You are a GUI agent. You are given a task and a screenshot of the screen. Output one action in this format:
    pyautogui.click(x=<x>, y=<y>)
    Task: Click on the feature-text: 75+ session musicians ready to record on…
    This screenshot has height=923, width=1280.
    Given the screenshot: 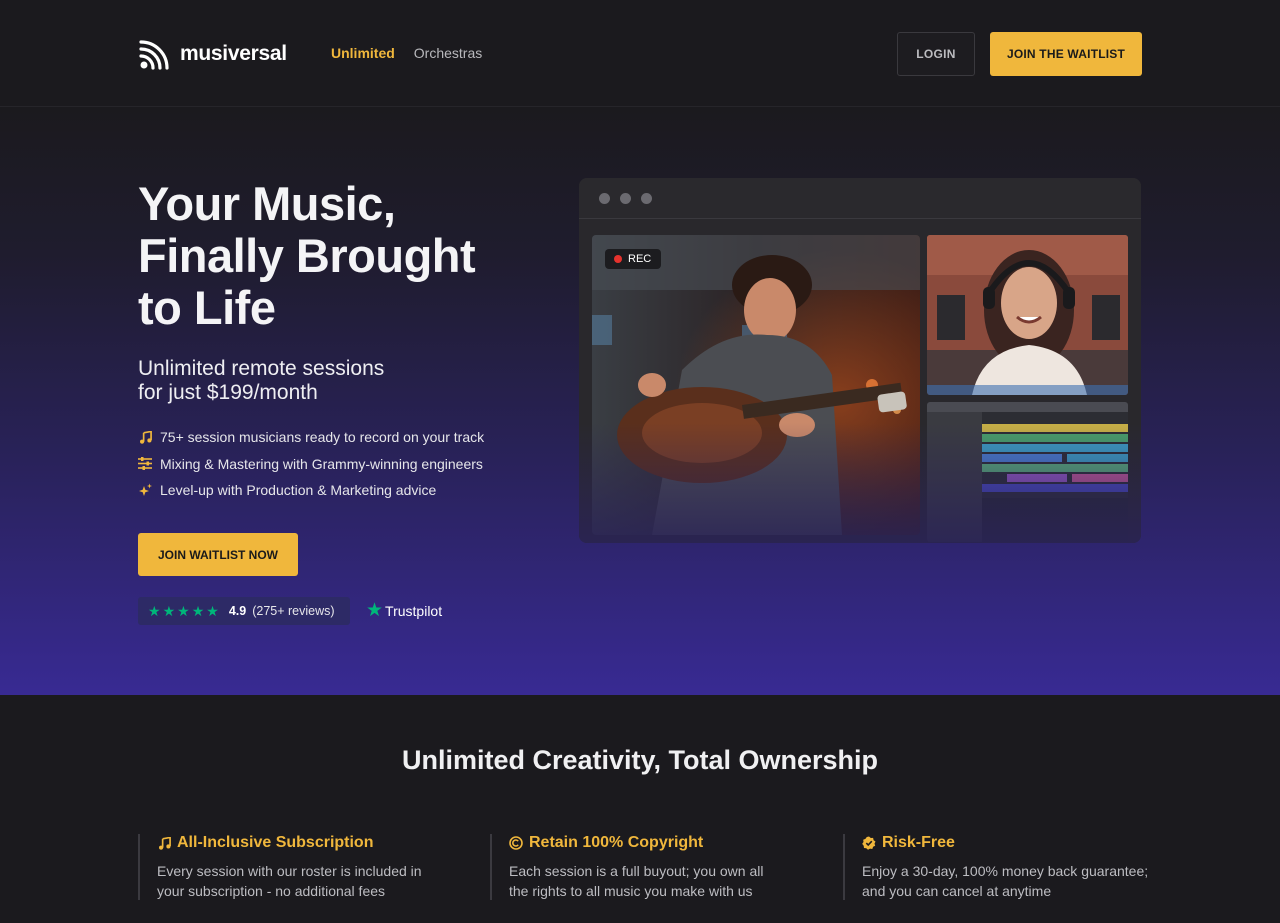 What is the action you would take?
    pyautogui.click(x=322, y=437)
    